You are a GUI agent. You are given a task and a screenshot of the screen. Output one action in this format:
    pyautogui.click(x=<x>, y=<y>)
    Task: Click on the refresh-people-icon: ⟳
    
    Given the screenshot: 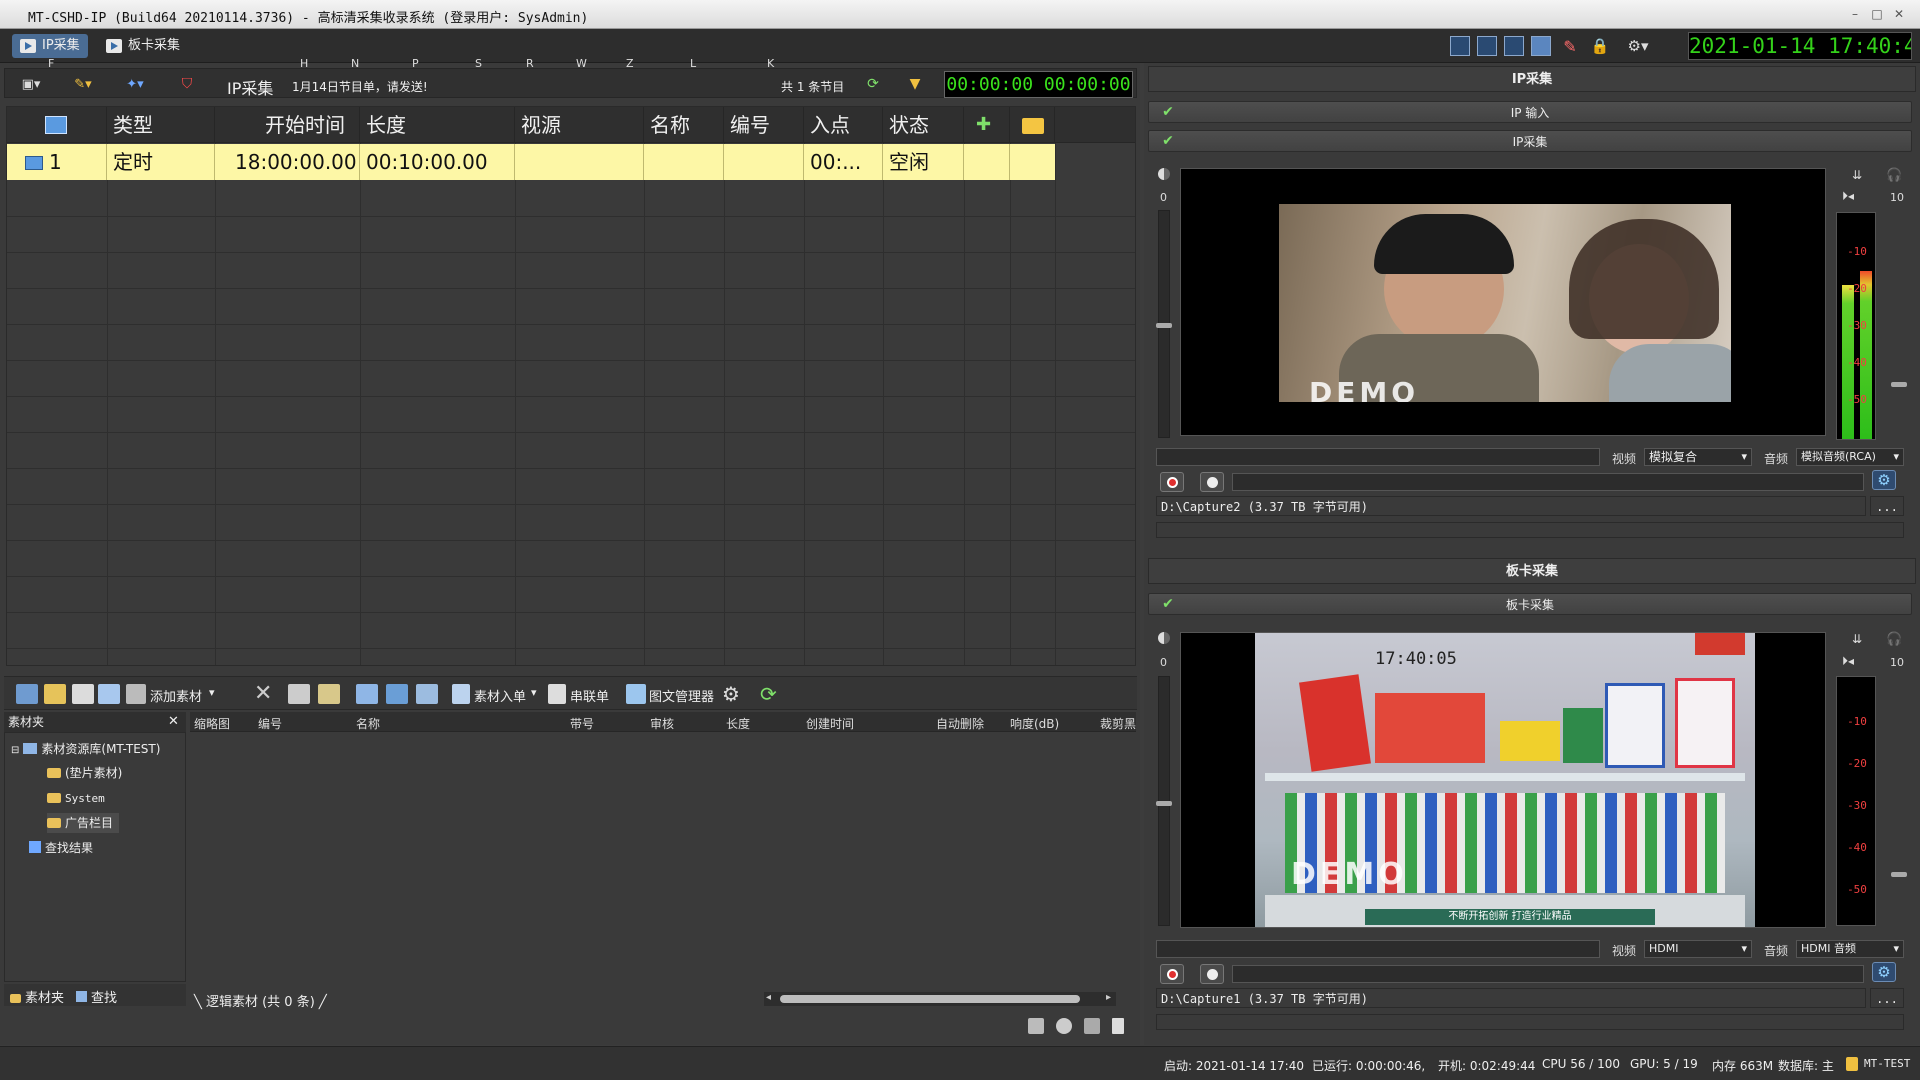 What is the action you would take?
    pyautogui.click(x=873, y=84)
    